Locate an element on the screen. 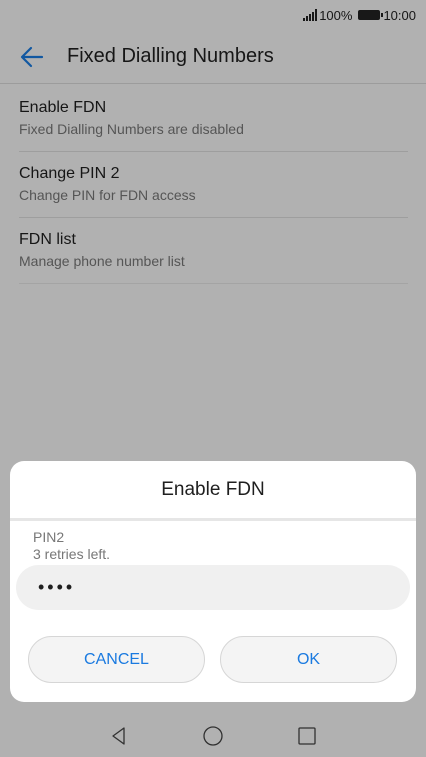 This screenshot has height=757, width=426. pin2-label: PIN2 is located at coordinates (49, 537).